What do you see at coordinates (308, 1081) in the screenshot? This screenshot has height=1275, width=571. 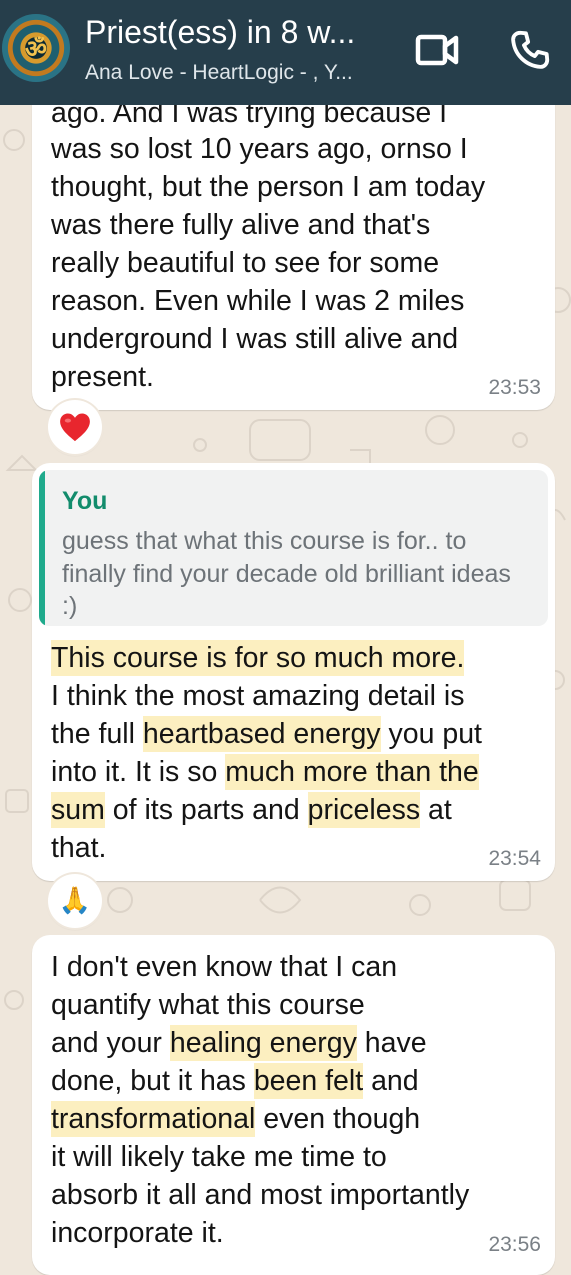 I see `highlighted-text: been felt` at bounding box center [308, 1081].